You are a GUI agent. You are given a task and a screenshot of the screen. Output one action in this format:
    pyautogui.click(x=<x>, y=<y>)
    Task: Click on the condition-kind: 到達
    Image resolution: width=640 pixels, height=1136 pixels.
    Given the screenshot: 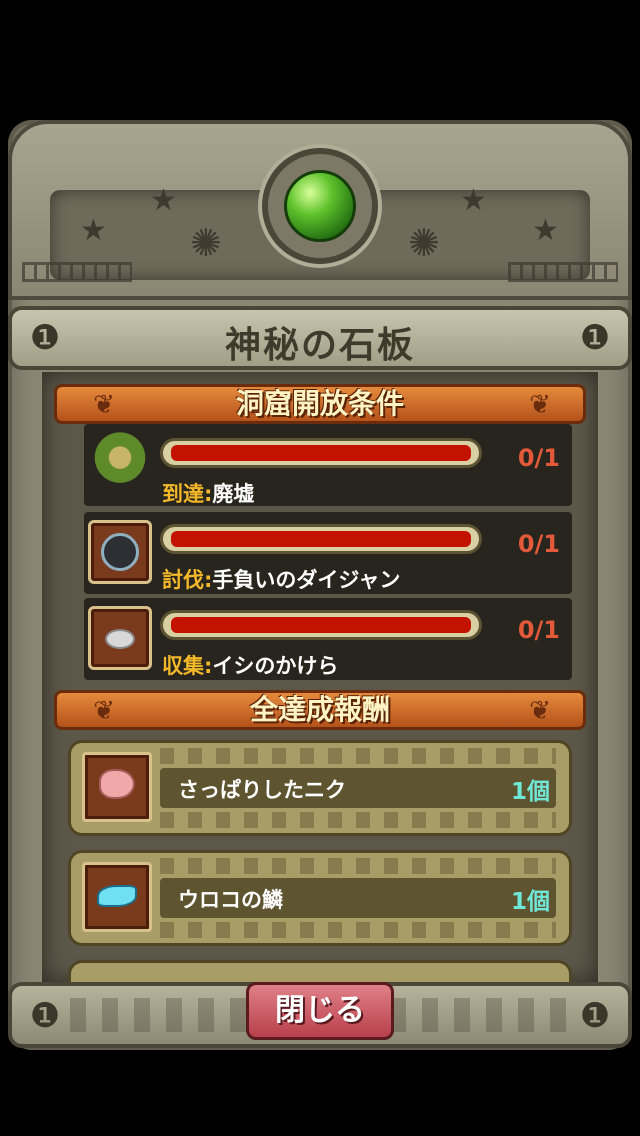 What is the action you would take?
    pyautogui.click(x=183, y=494)
    